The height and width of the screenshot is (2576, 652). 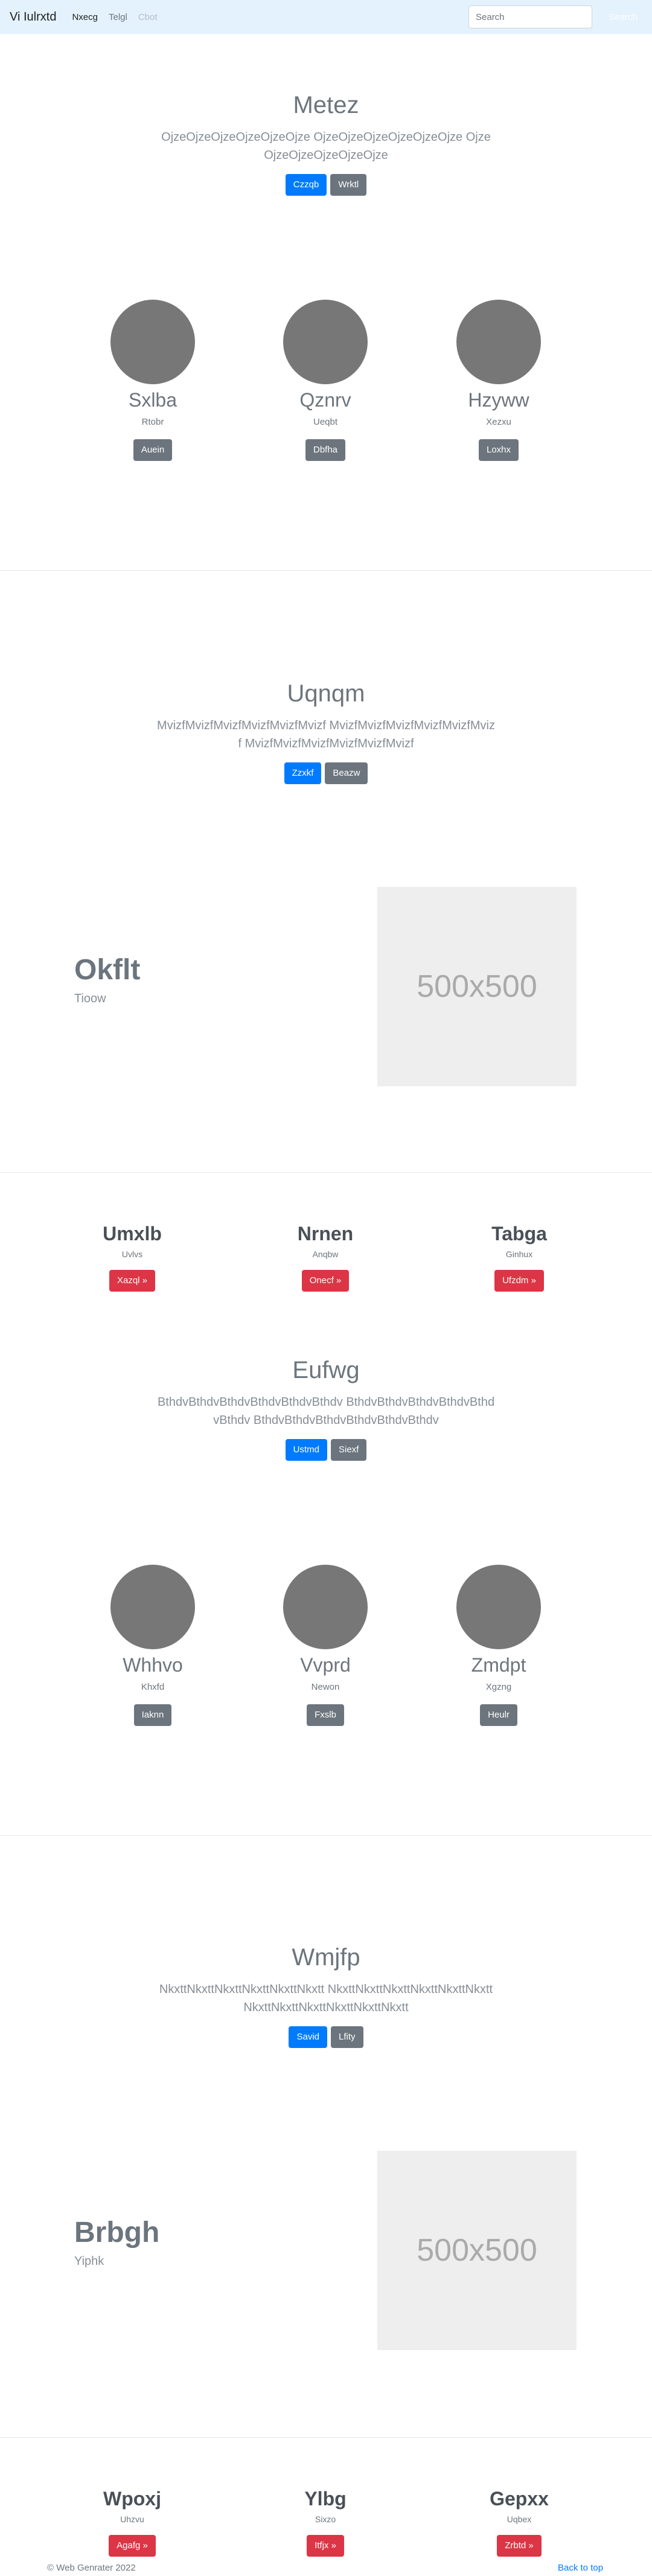 What do you see at coordinates (326, 105) in the screenshot?
I see `hero-title: Metez` at bounding box center [326, 105].